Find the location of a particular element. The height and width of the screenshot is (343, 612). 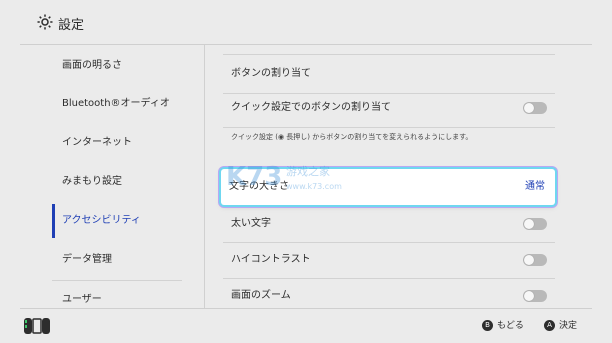

sidebar-item-accessibility: アクセシビリティ is located at coordinates (117, 221).